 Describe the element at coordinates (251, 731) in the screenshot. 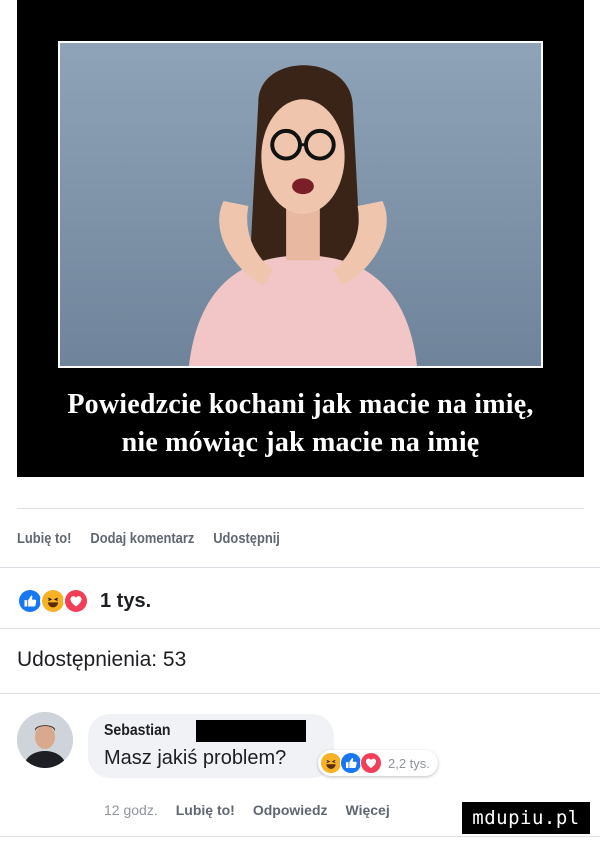

I see `redaction-bar` at that location.